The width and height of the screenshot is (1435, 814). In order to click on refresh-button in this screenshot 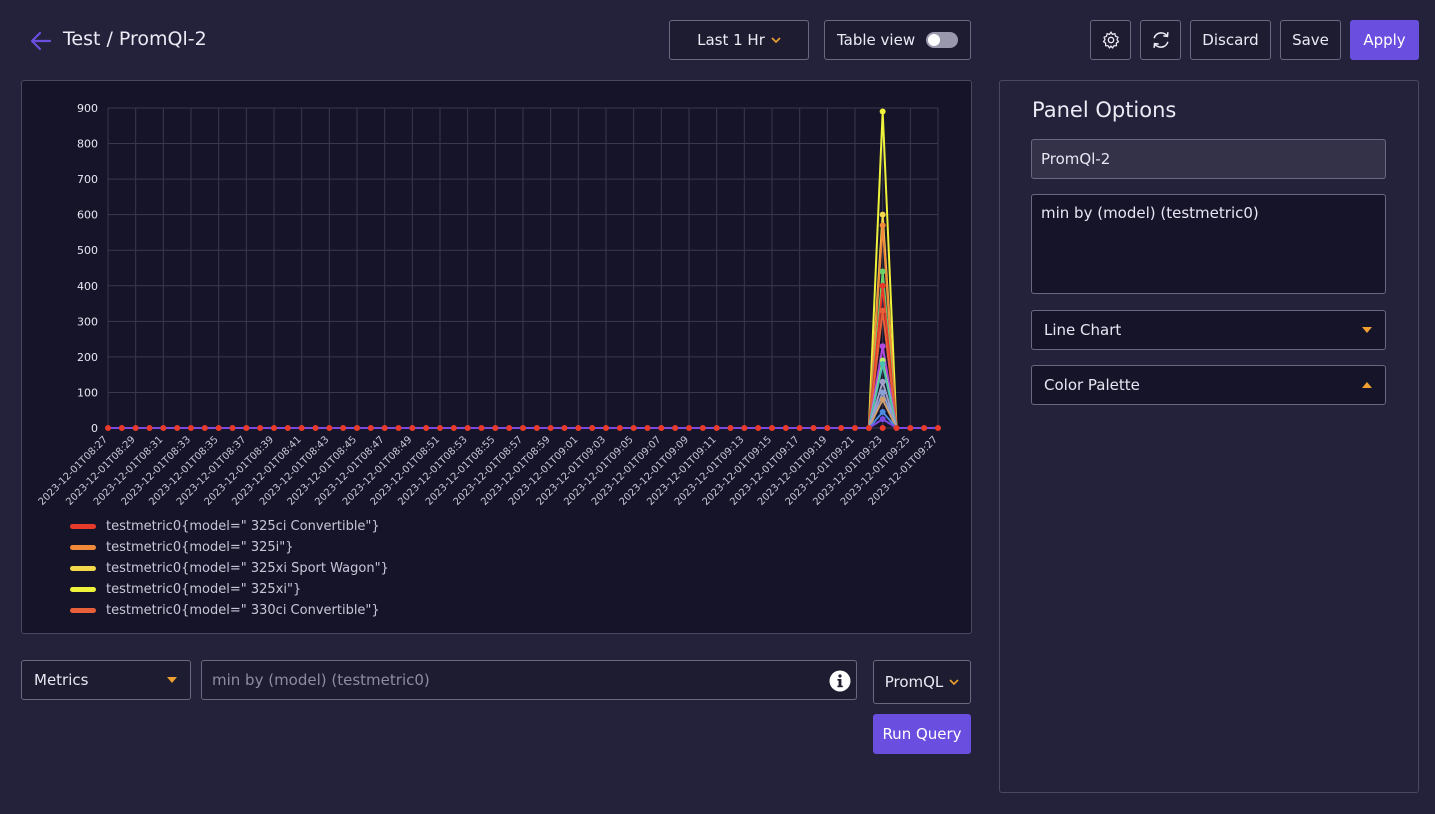, I will do `click(1160, 40)`.